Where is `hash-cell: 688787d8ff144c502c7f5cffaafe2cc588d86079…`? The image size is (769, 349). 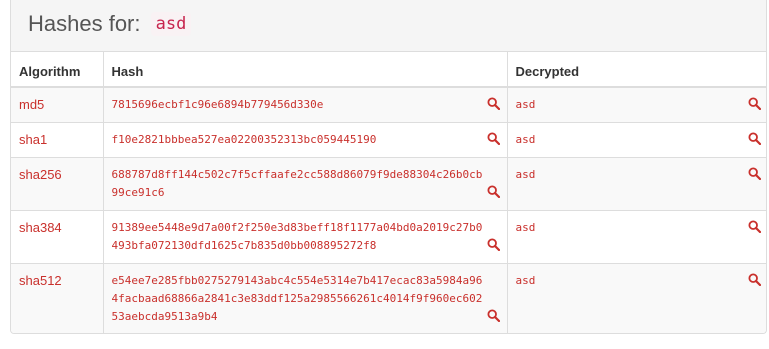
hash-cell: 688787d8ff144c502c7f5cffaafe2cc588d86079… is located at coordinates (305, 184).